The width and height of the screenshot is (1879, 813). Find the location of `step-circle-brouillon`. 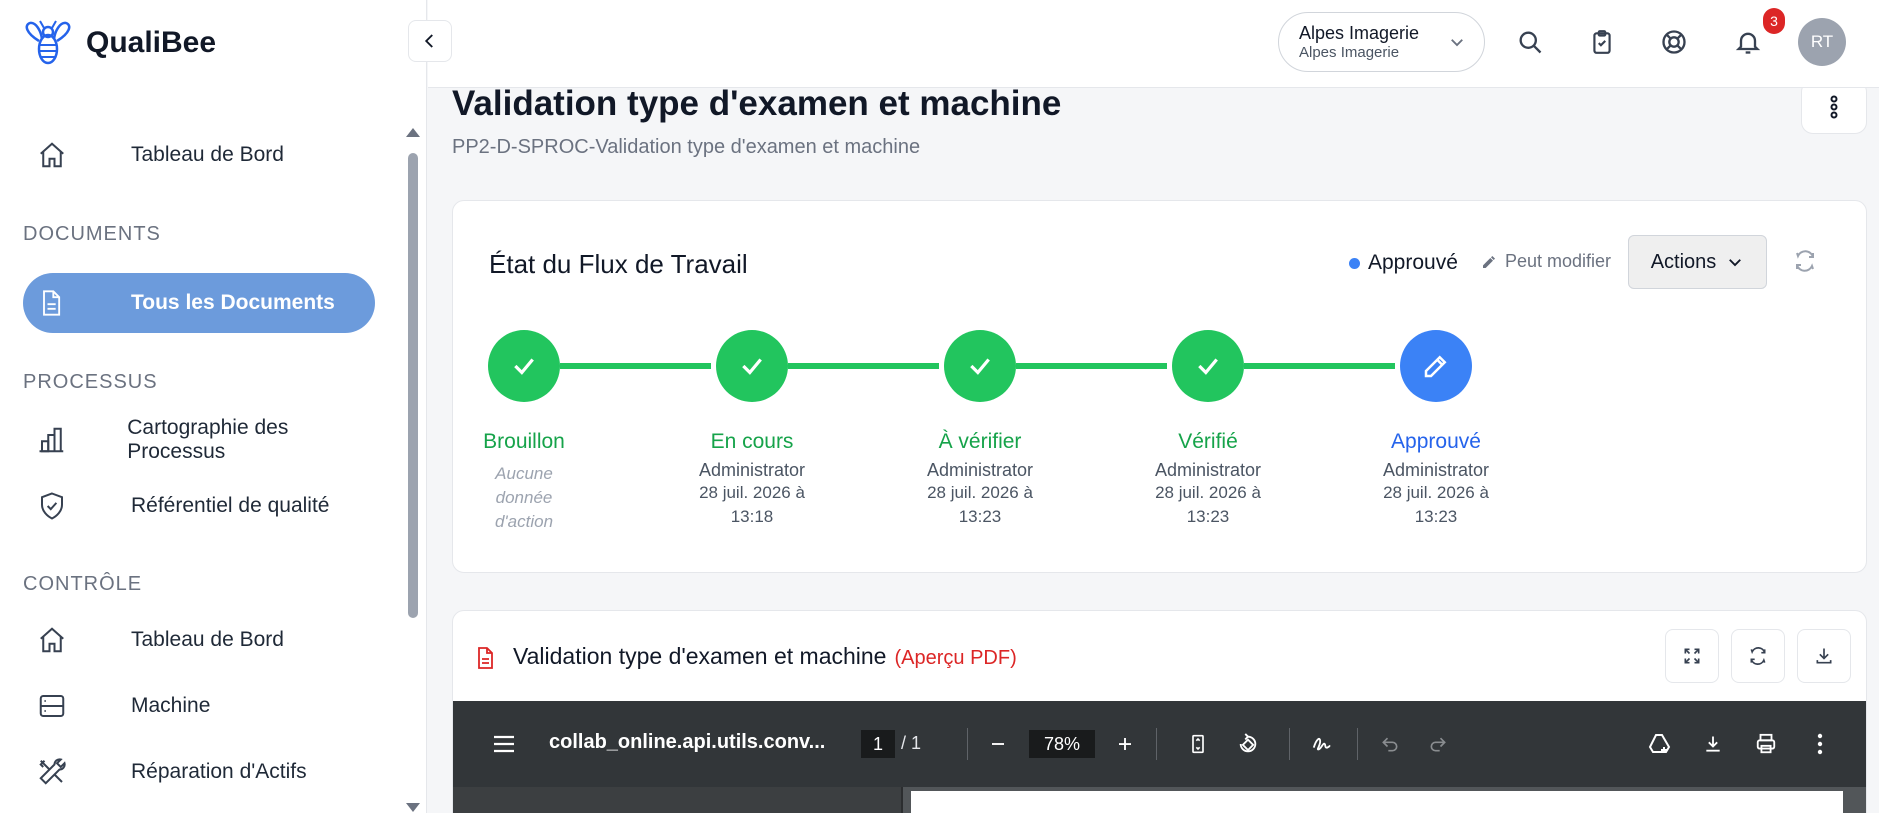

step-circle-brouillon is located at coordinates (524, 366).